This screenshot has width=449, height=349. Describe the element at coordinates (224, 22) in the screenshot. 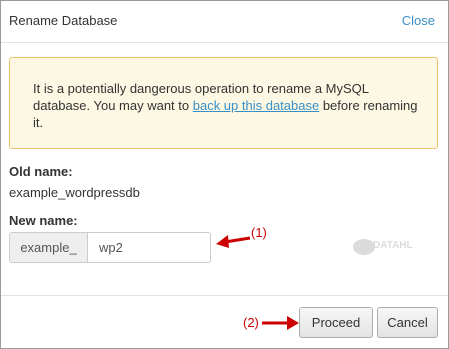

I see `dialog-header: Rename Database Close` at that location.